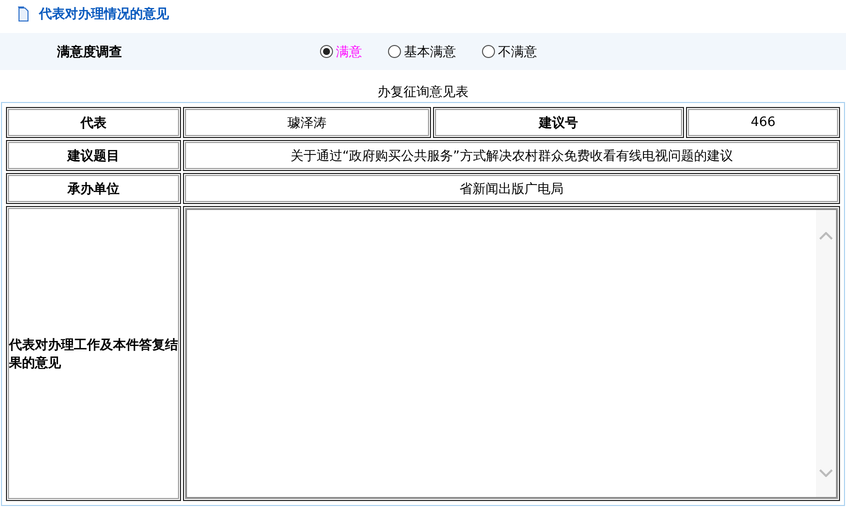 The height and width of the screenshot is (513, 846). What do you see at coordinates (423, 92) in the screenshot?
I see `form-title: 办复征询意见表` at bounding box center [423, 92].